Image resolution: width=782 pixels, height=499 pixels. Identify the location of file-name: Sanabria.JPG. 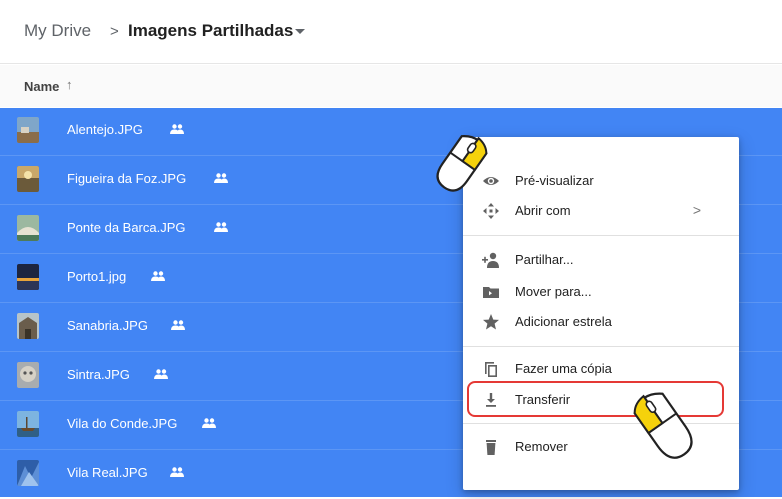
(107, 325).